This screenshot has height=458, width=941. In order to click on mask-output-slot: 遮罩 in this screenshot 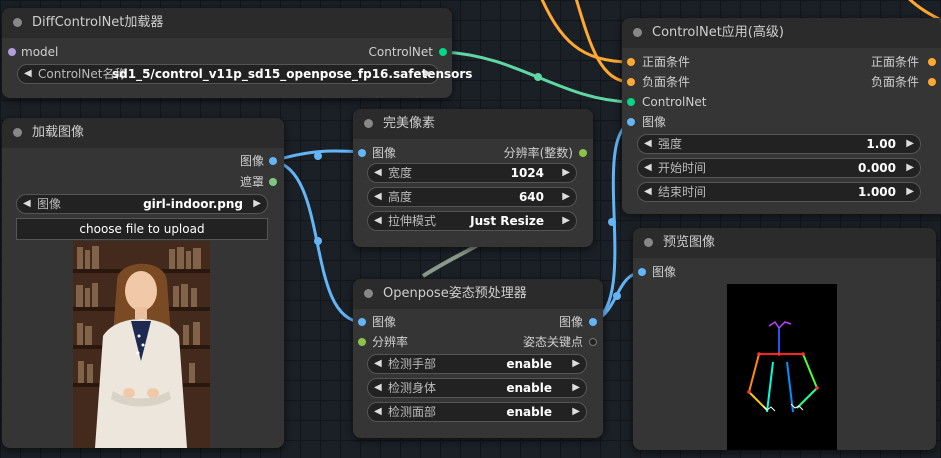, I will do `click(209, 182)`.